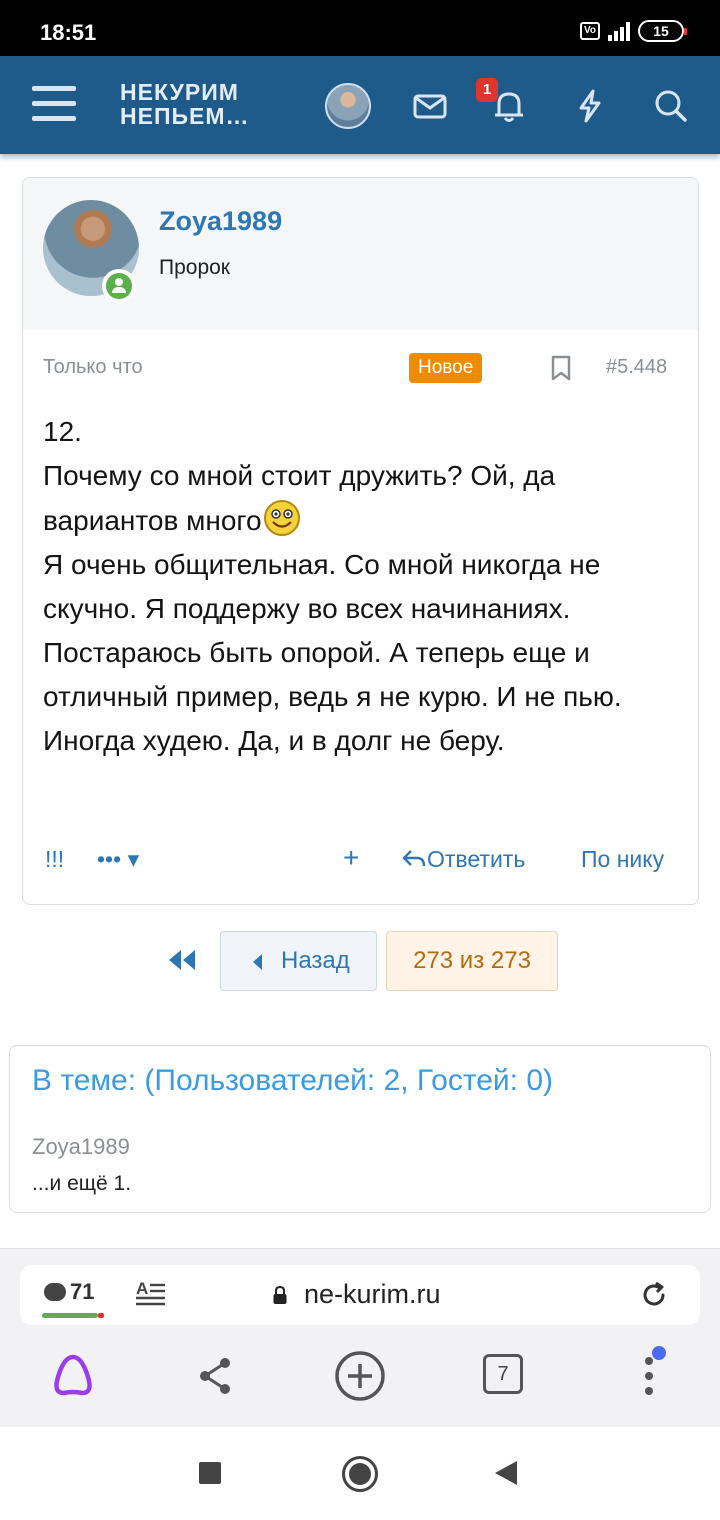 This screenshot has height=1520, width=720. What do you see at coordinates (414, 858) in the screenshot?
I see `reply-icon` at bounding box center [414, 858].